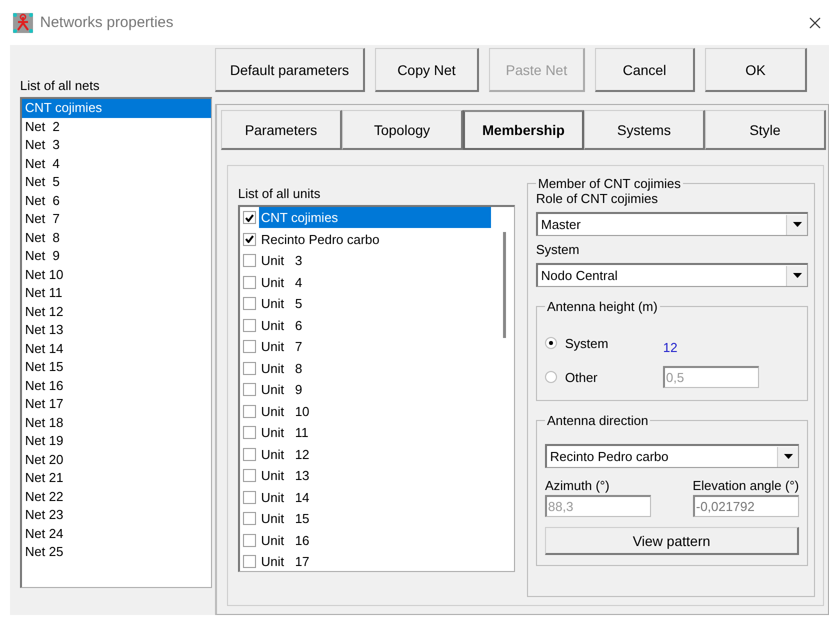 This screenshot has height=617, width=829. Describe the element at coordinates (427, 70) in the screenshot. I see `action-button: Copy Net` at that location.